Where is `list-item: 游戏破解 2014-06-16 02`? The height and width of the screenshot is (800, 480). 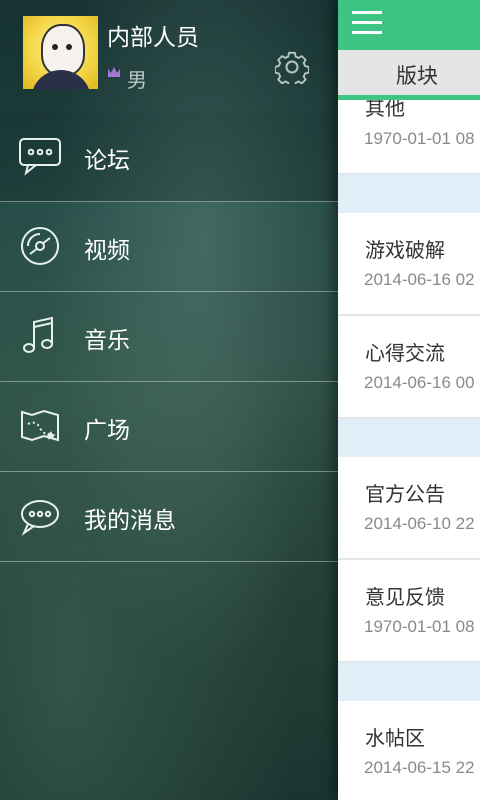 list-item: 游戏破解 2014-06-16 02 is located at coordinates (409, 264).